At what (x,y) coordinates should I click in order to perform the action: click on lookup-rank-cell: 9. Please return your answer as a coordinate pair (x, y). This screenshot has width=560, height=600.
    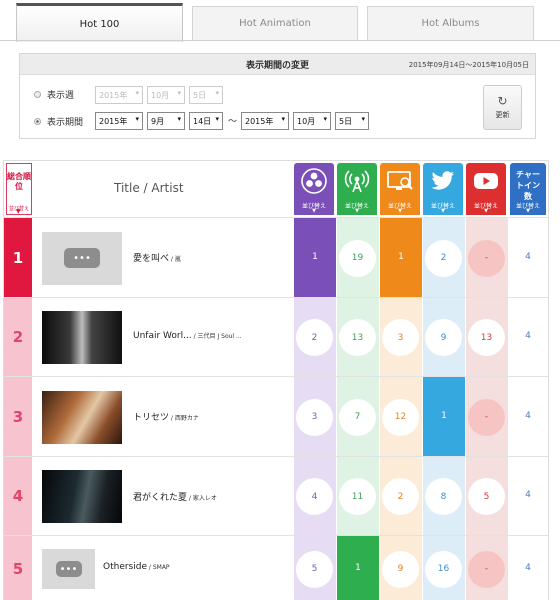
    Looking at the image, I should click on (401, 568).